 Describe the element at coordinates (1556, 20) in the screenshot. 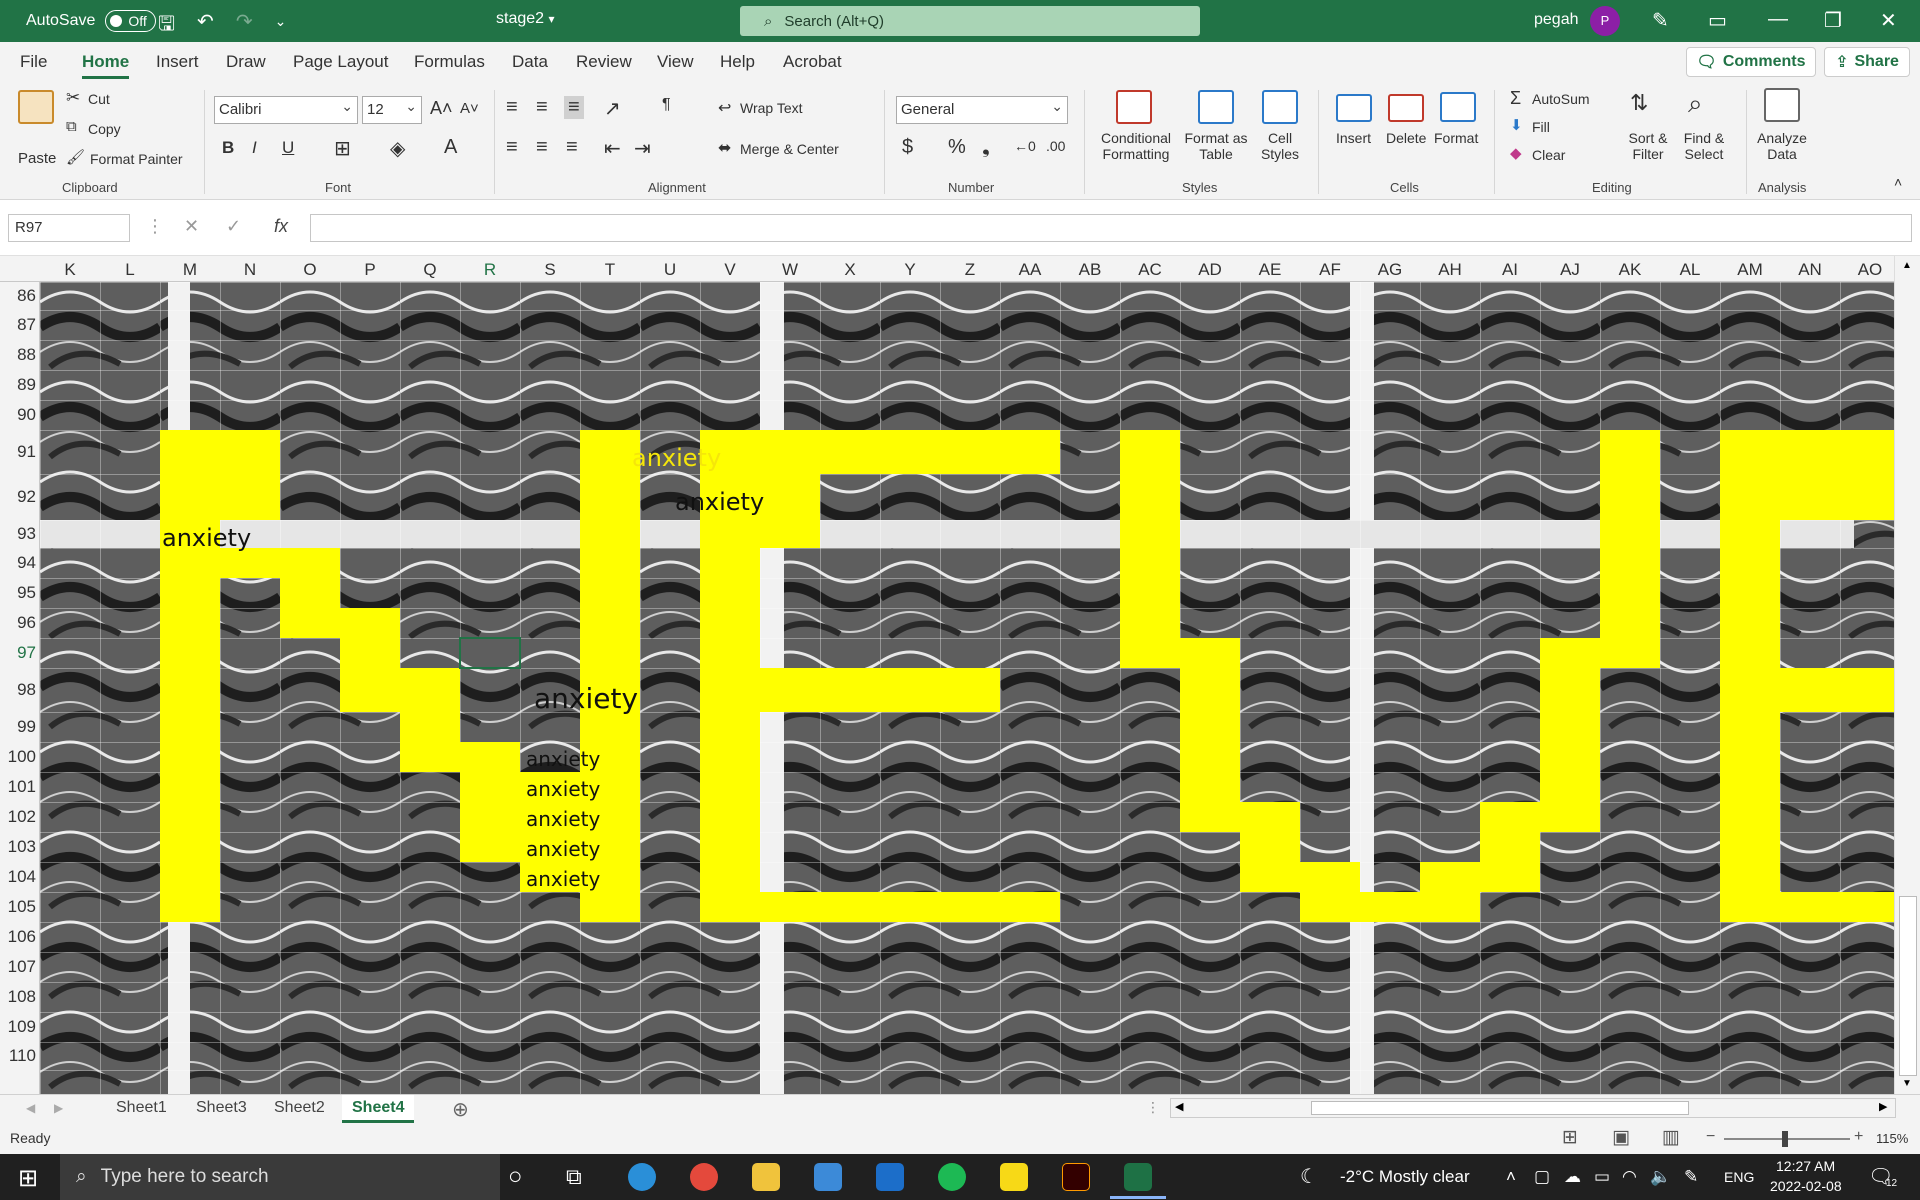

I see `user-name: pegah` at that location.